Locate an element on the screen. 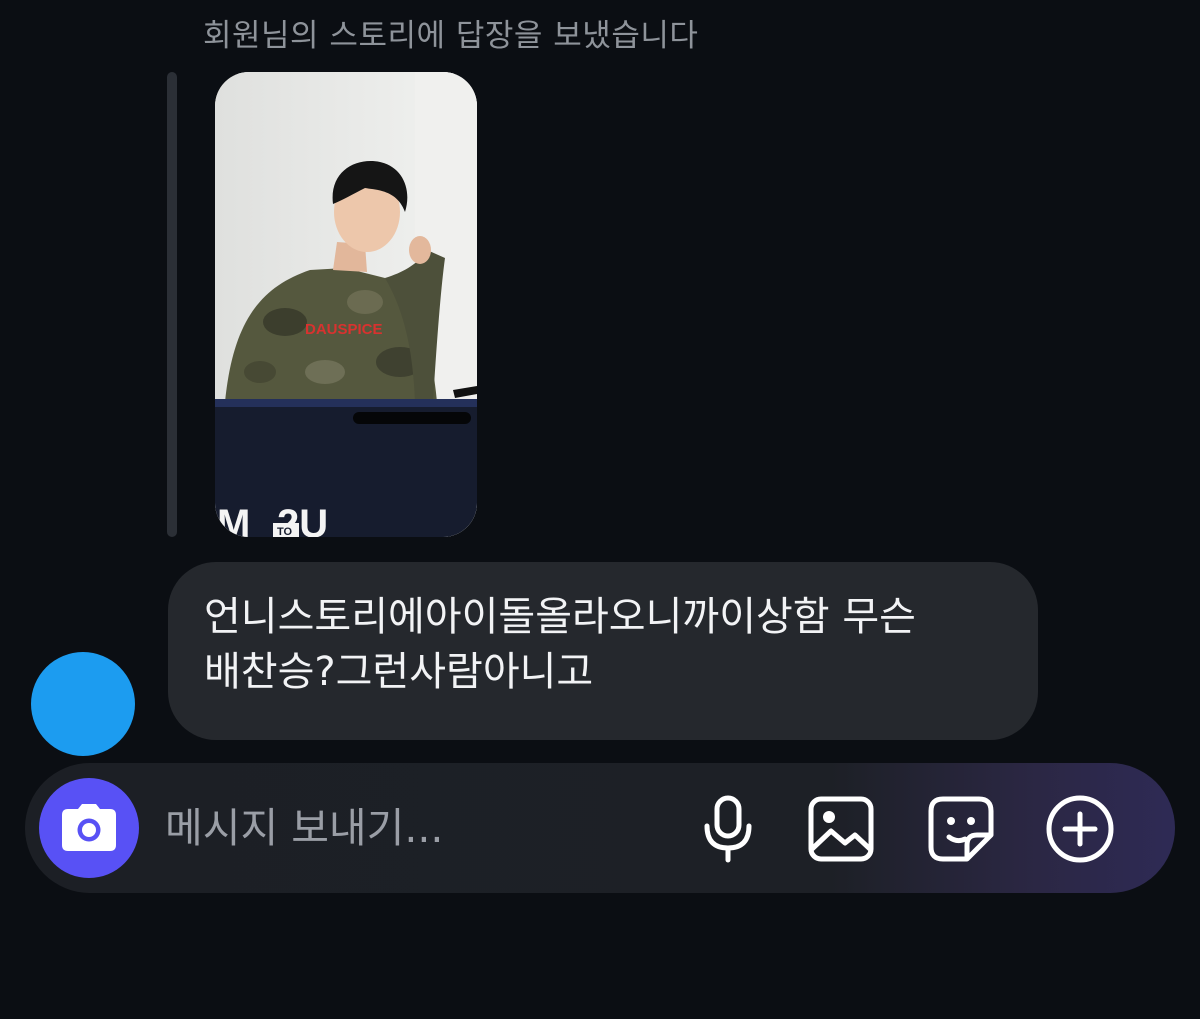 The image size is (1200, 1019). microphone-button is located at coordinates (728, 829).